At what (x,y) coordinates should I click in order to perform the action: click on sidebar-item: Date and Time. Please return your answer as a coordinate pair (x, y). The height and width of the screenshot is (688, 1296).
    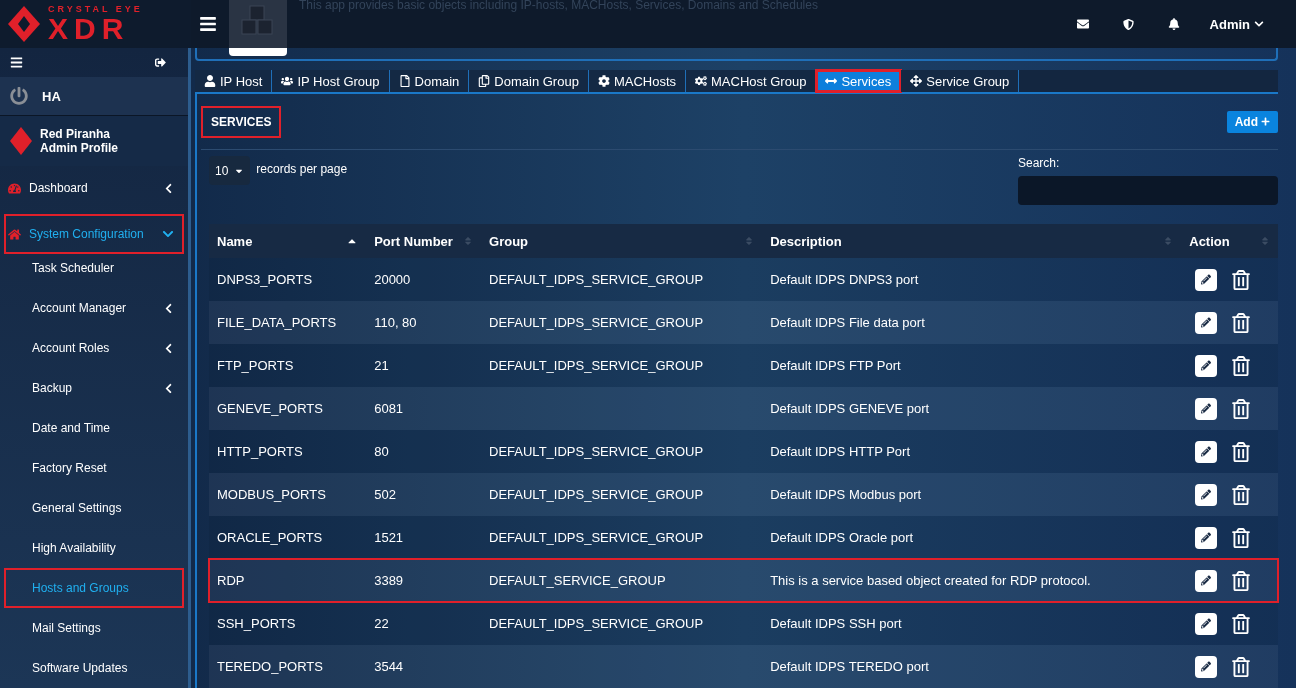
    Looking at the image, I should click on (94, 428).